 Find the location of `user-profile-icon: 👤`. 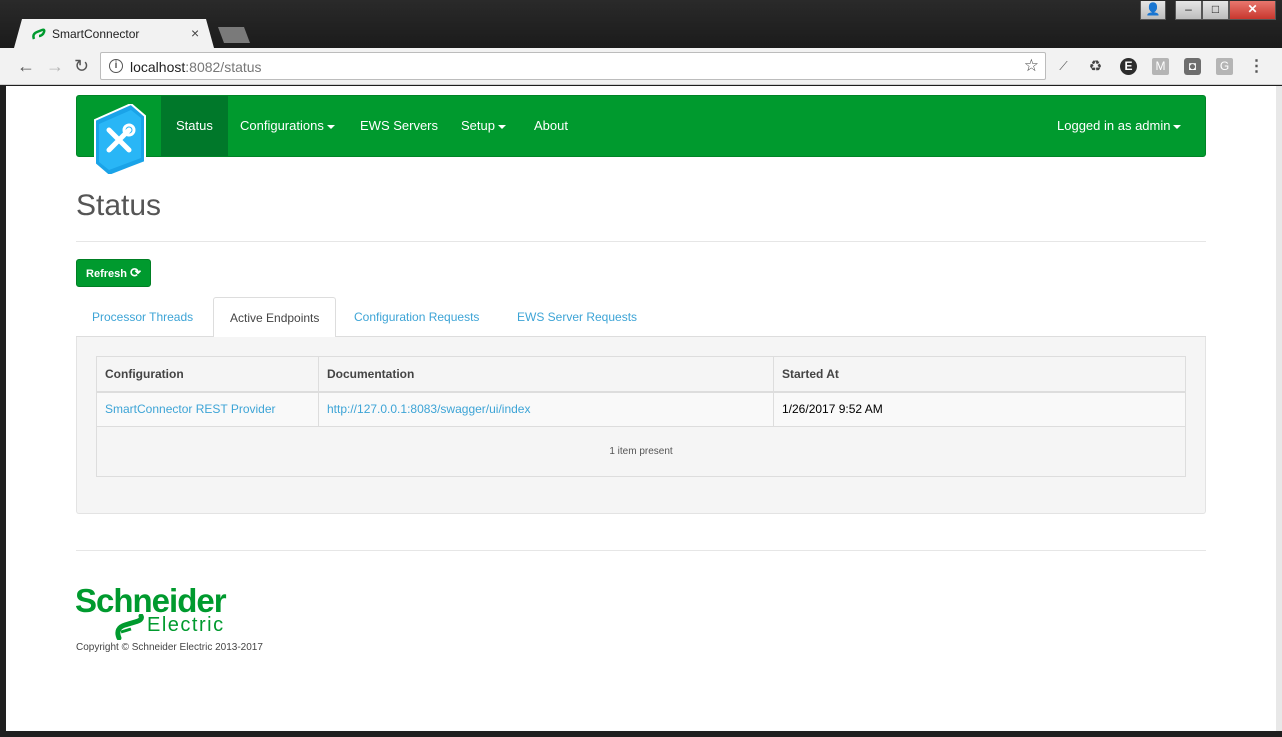

user-profile-icon: 👤 is located at coordinates (1153, 10).